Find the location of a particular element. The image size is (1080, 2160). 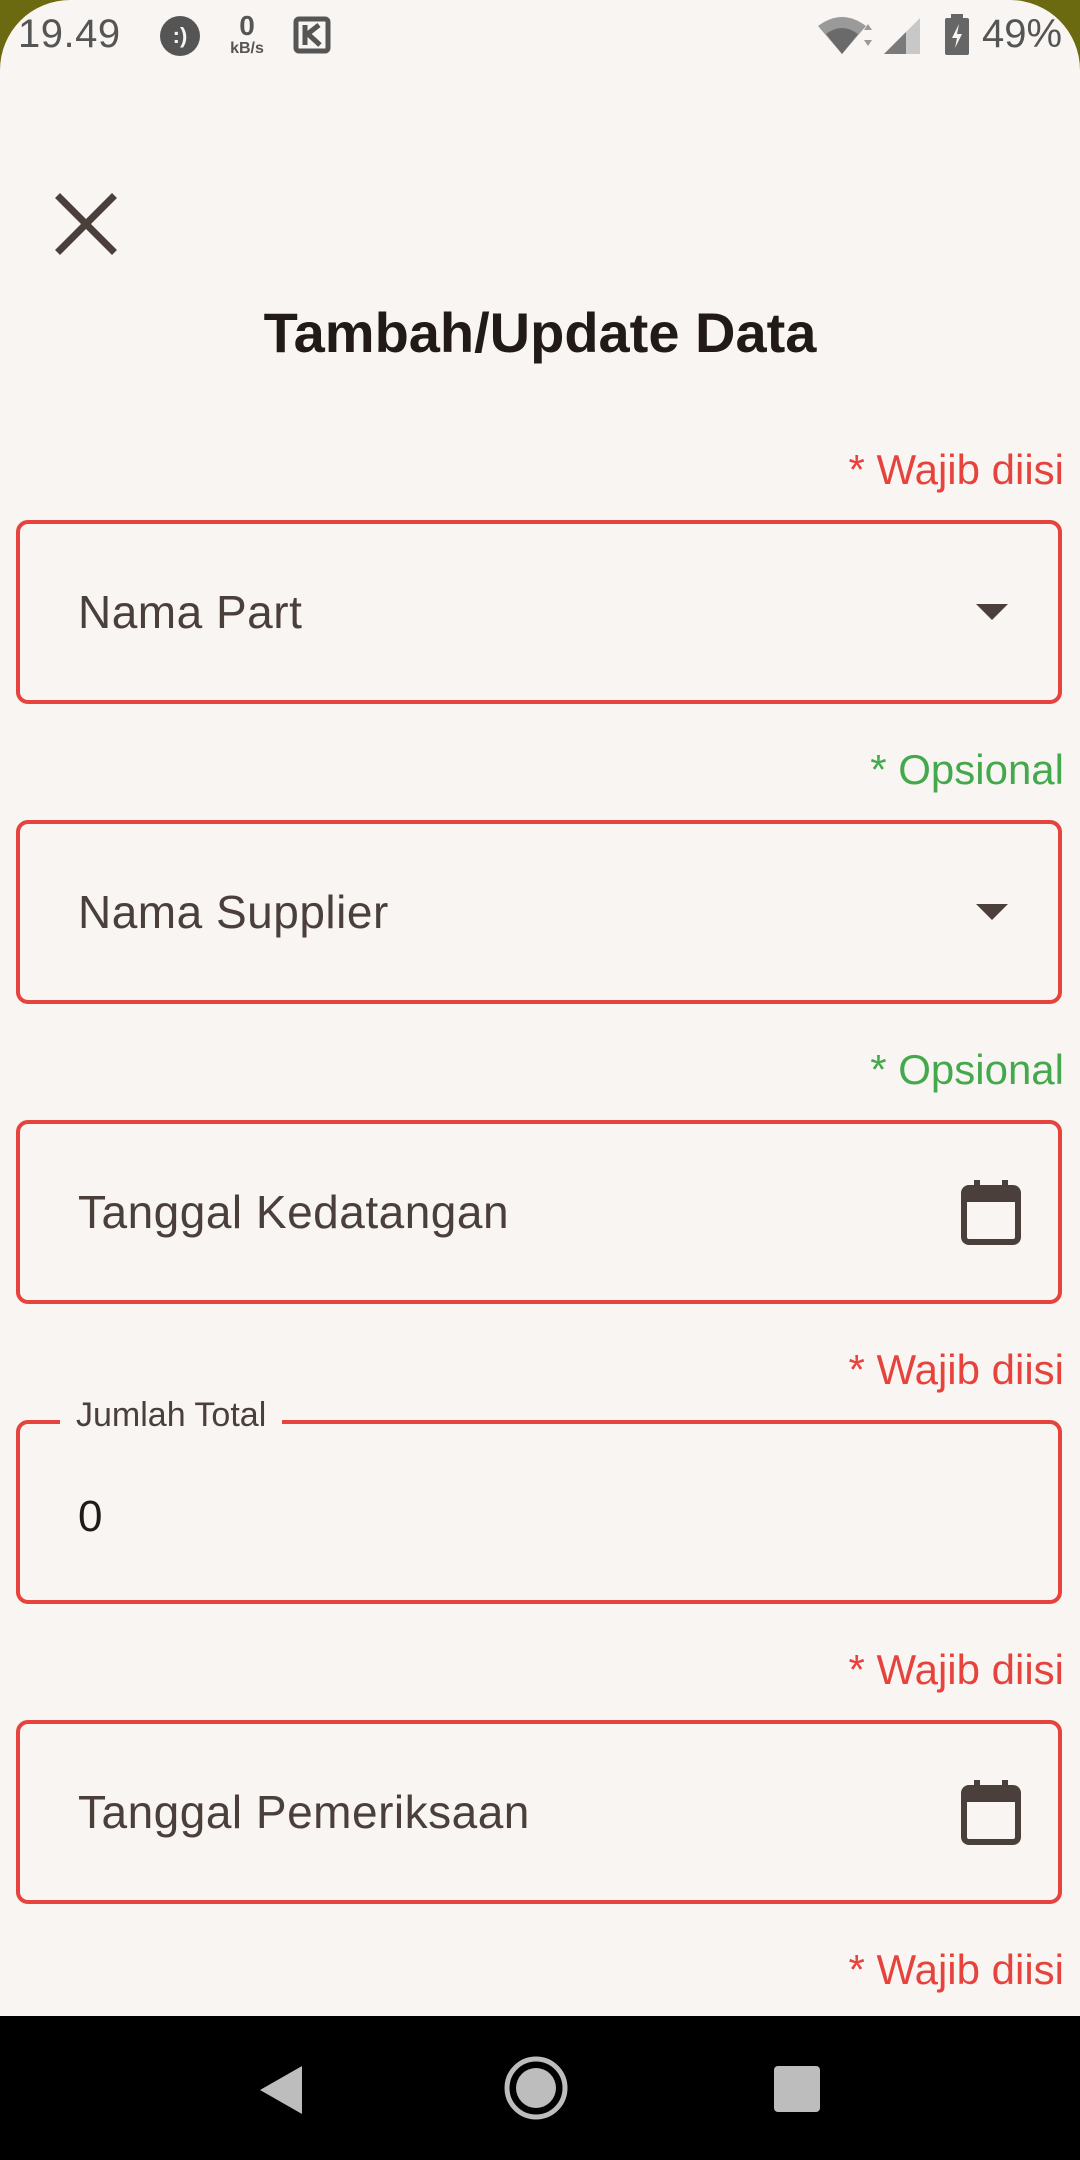

tanggal-pemeriksaan-label: Tanggal Pemeriksaan is located at coordinates (304, 1812).